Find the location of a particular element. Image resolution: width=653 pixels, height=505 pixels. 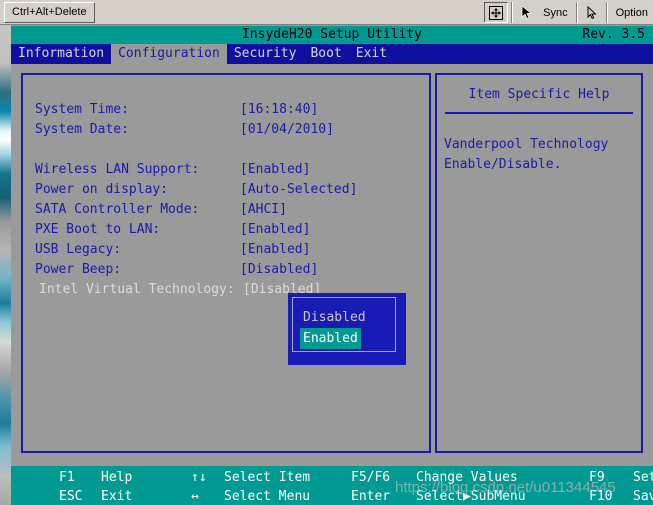

footer-text-exit: Exit is located at coordinates (117, 496).